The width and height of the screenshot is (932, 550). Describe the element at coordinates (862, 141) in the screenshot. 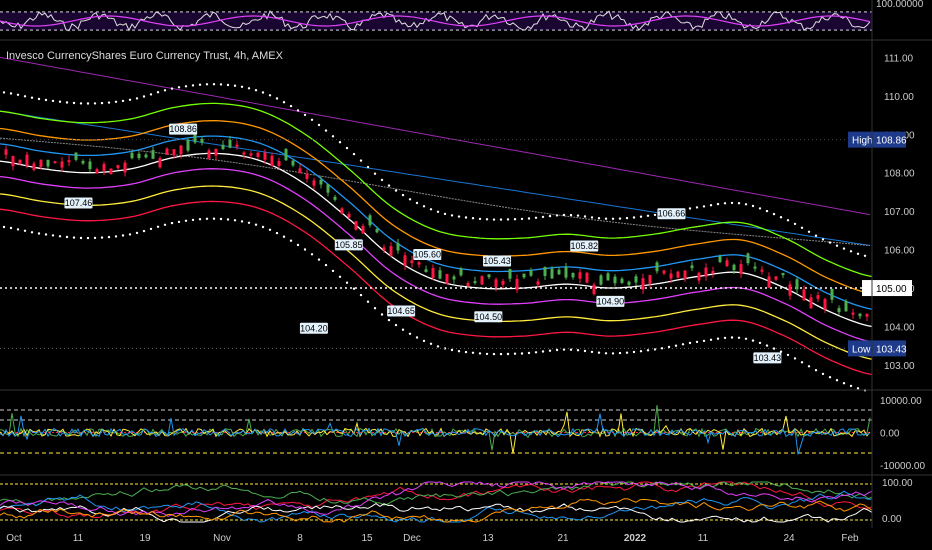

I see `high-tag-label: High` at that location.